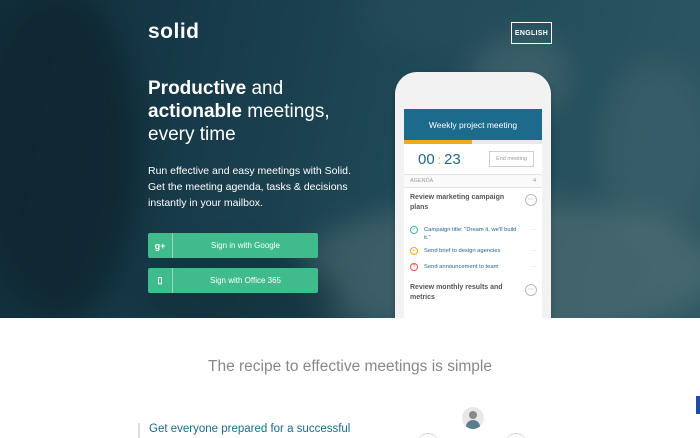 The image size is (700, 438). I want to click on google-signin-button: g+ Sign in with Google, so click(233, 245).